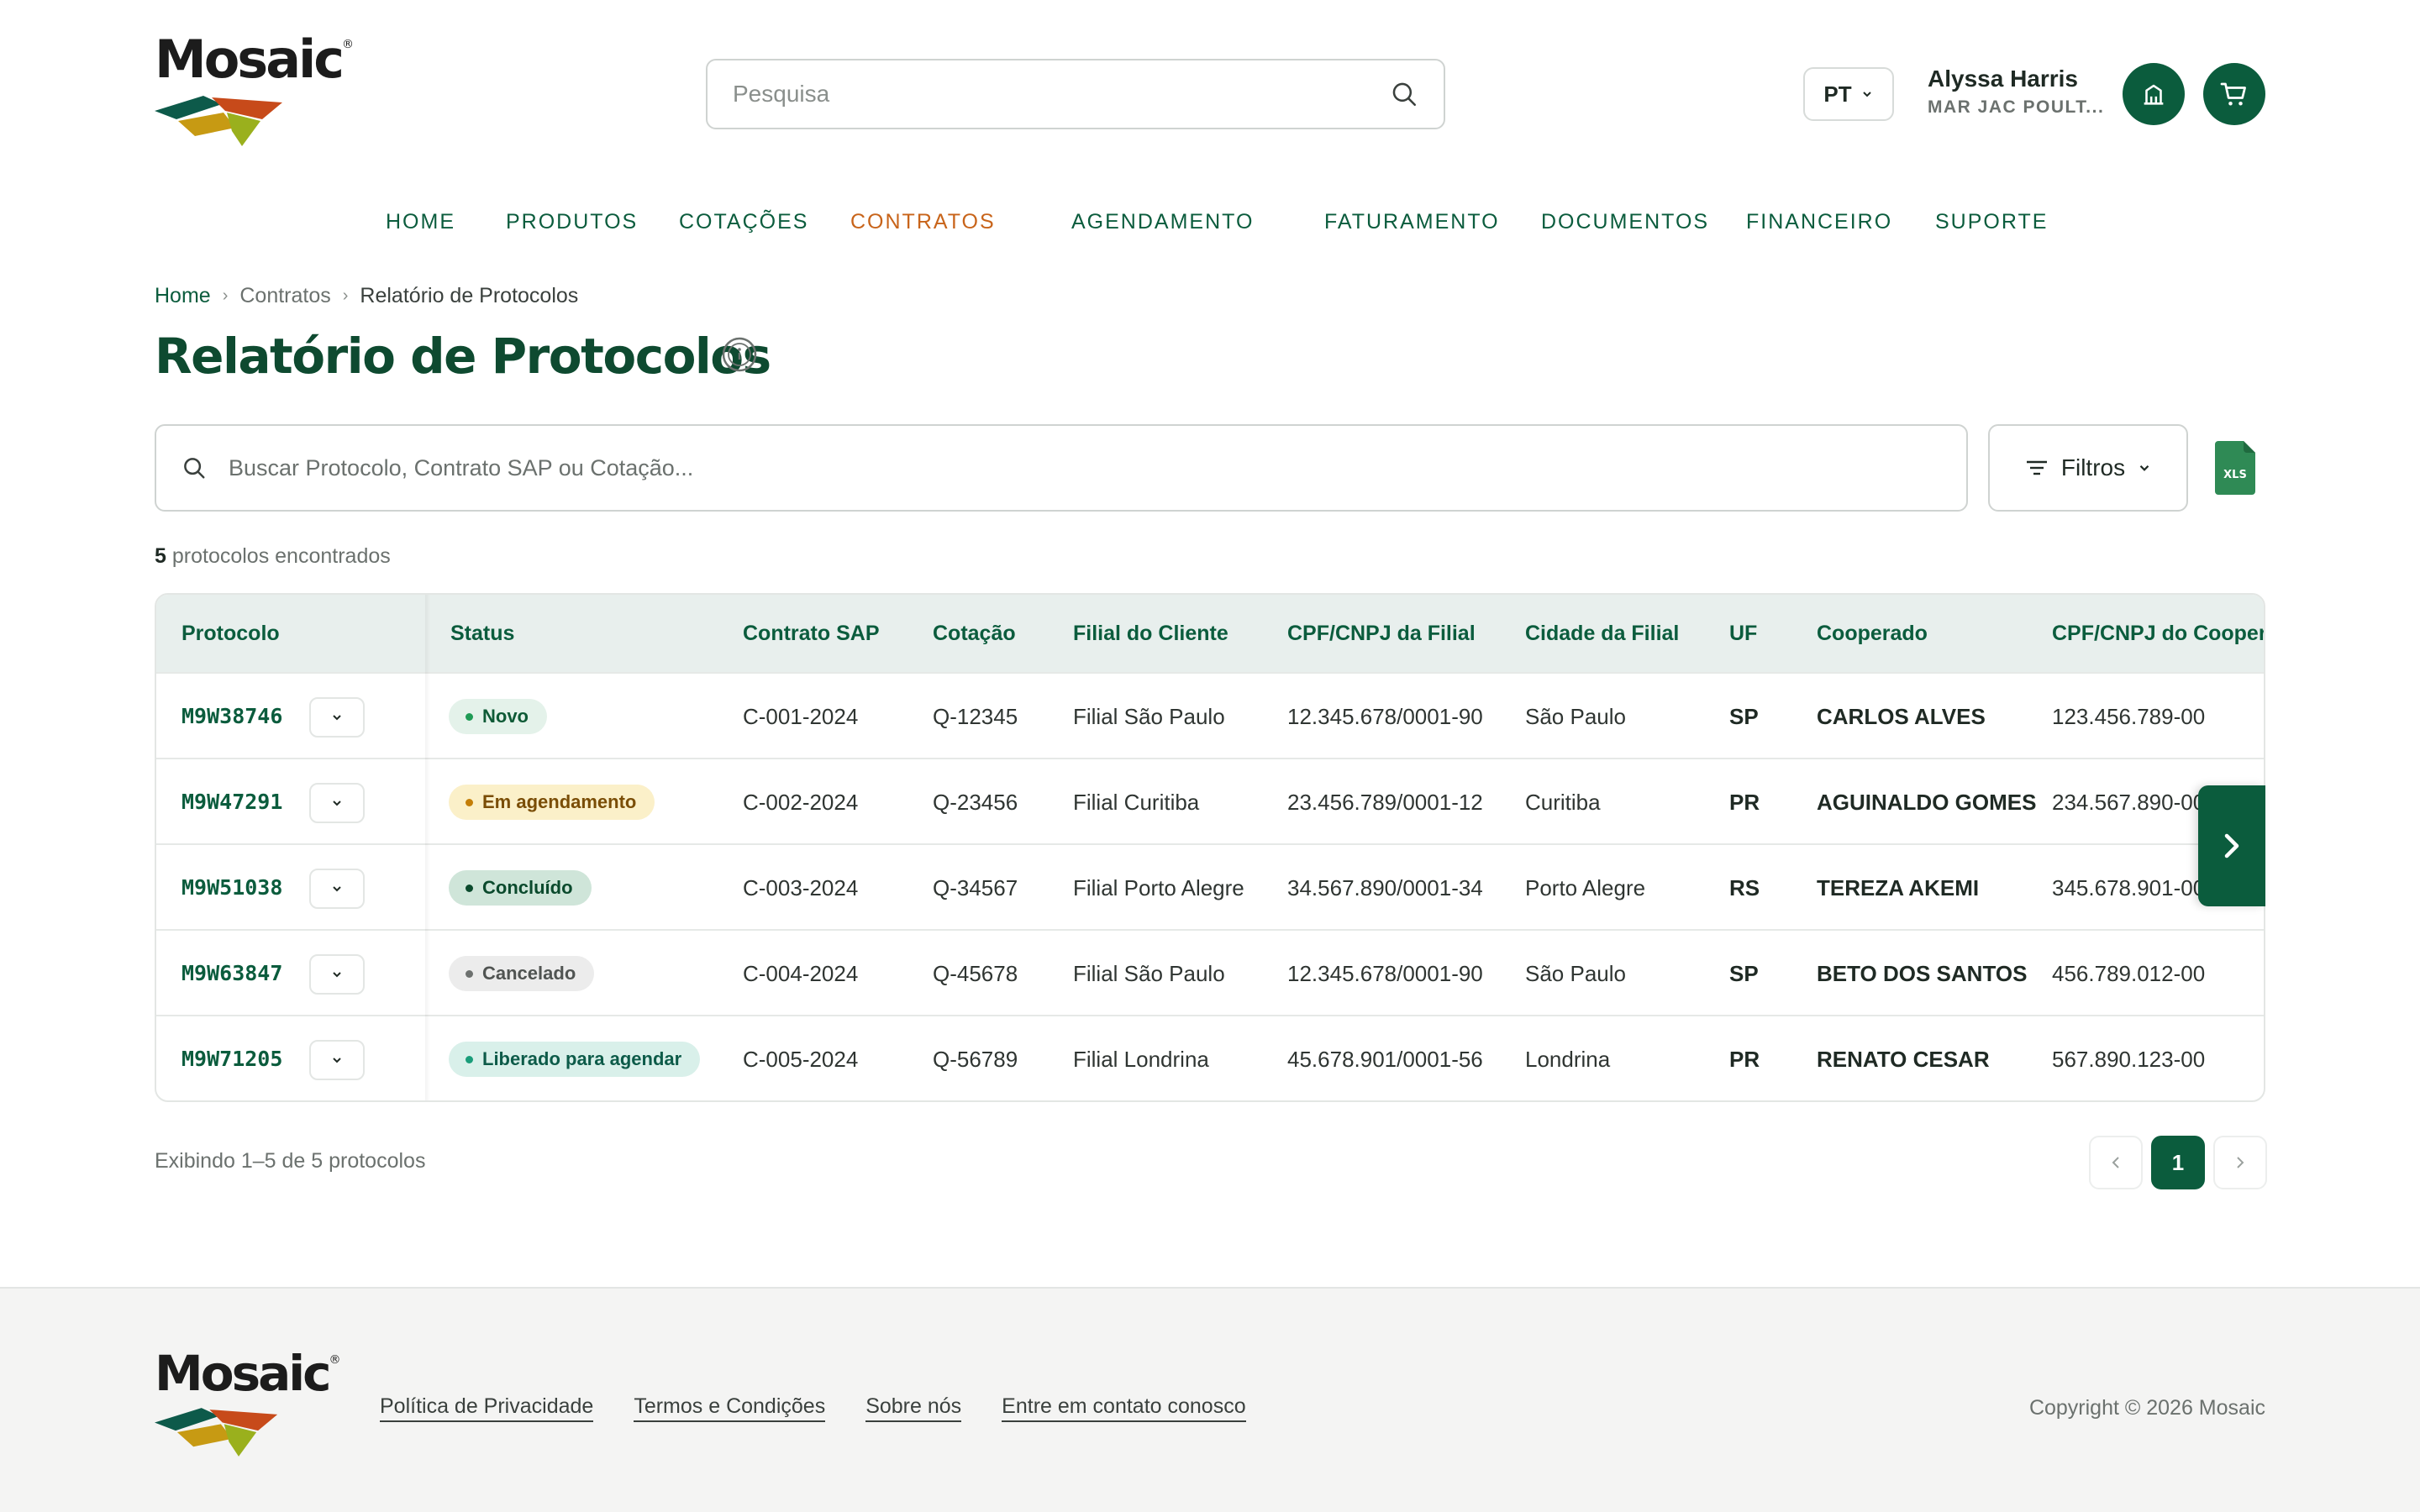 The height and width of the screenshot is (1512, 2420). I want to click on nav-documentos: DOCUMENTOS, so click(1625, 222).